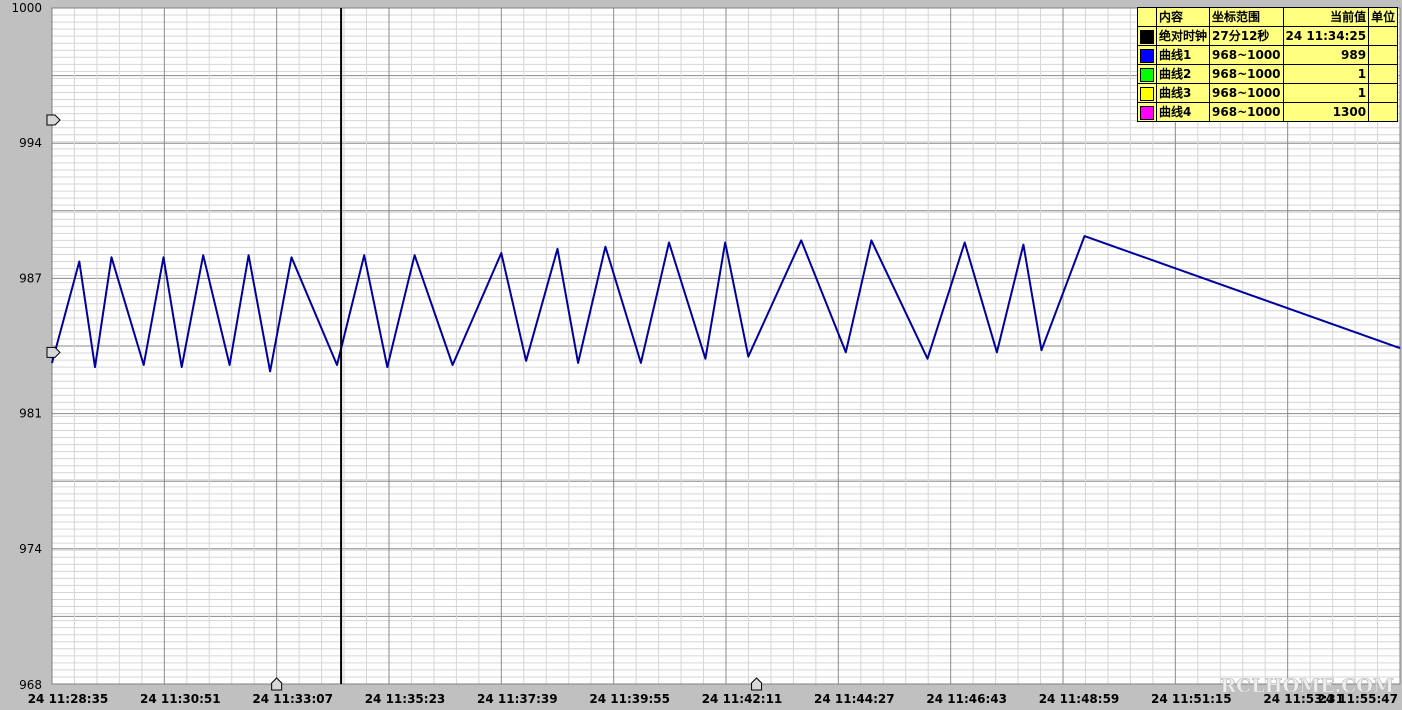 This screenshot has width=1402, height=710. What do you see at coordinates (1147, 17) in the screenshot?
I see `legend-header-swatch-cell` at bounding box center [1147, 17].